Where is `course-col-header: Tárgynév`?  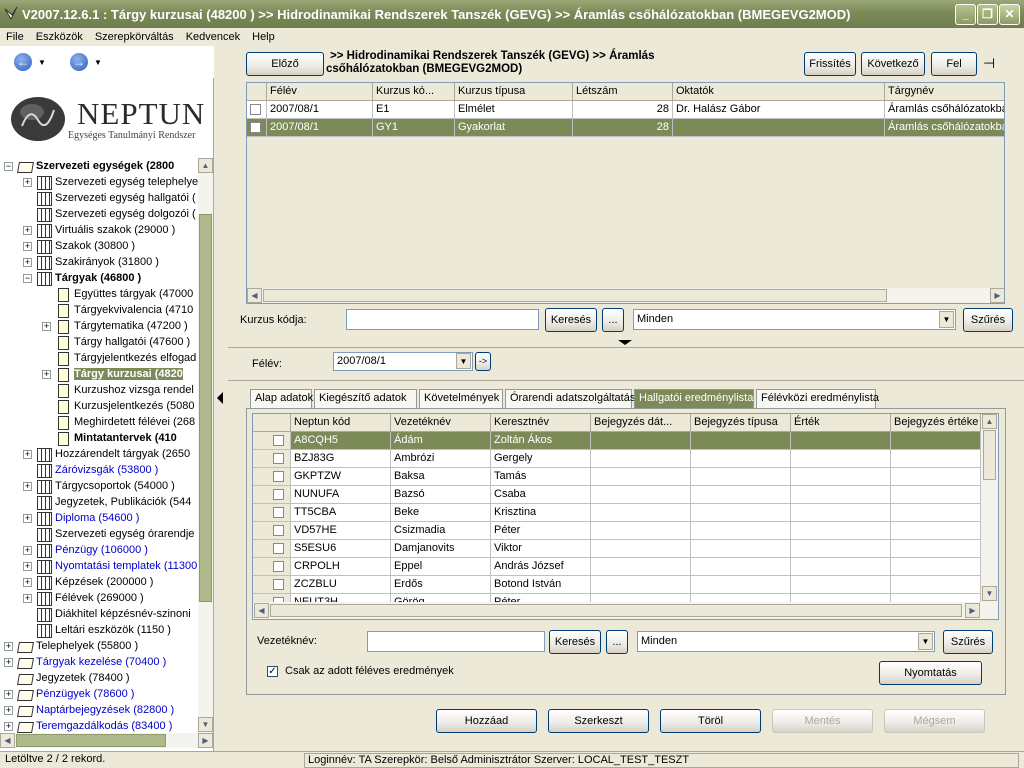 course-col-header: Tárgynév is located at coordinates (944, 92).